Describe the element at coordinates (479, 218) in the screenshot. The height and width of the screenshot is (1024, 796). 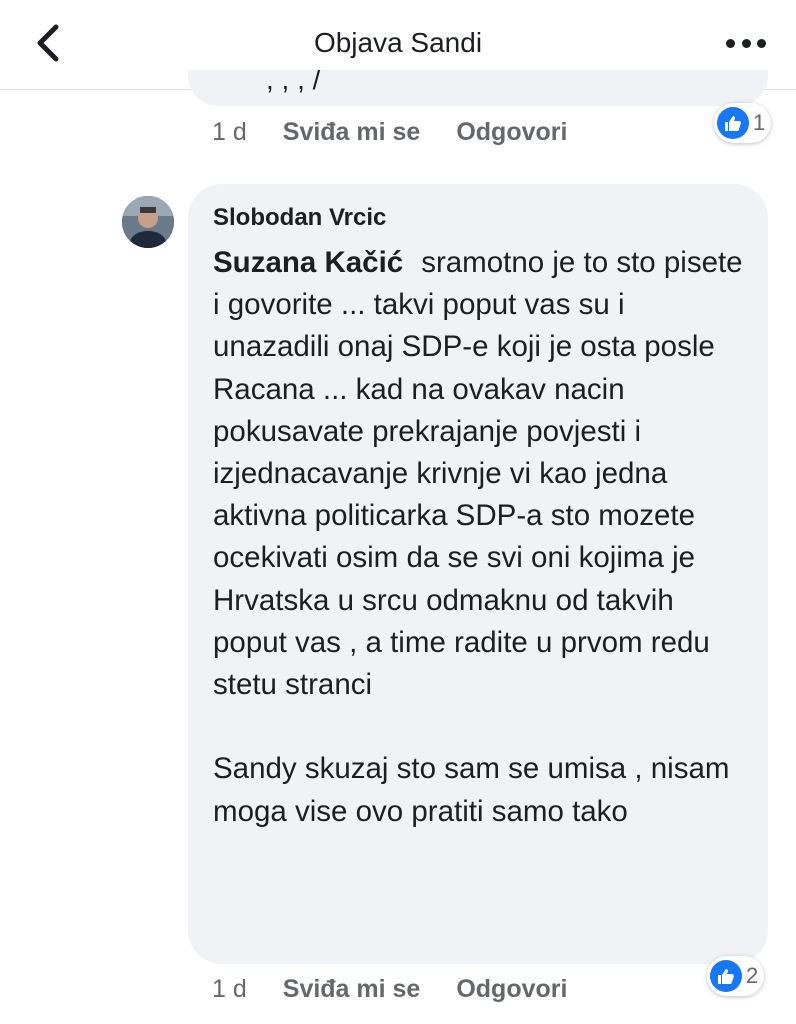
I see `comment-author: Slobodan Vrcic` at that location.